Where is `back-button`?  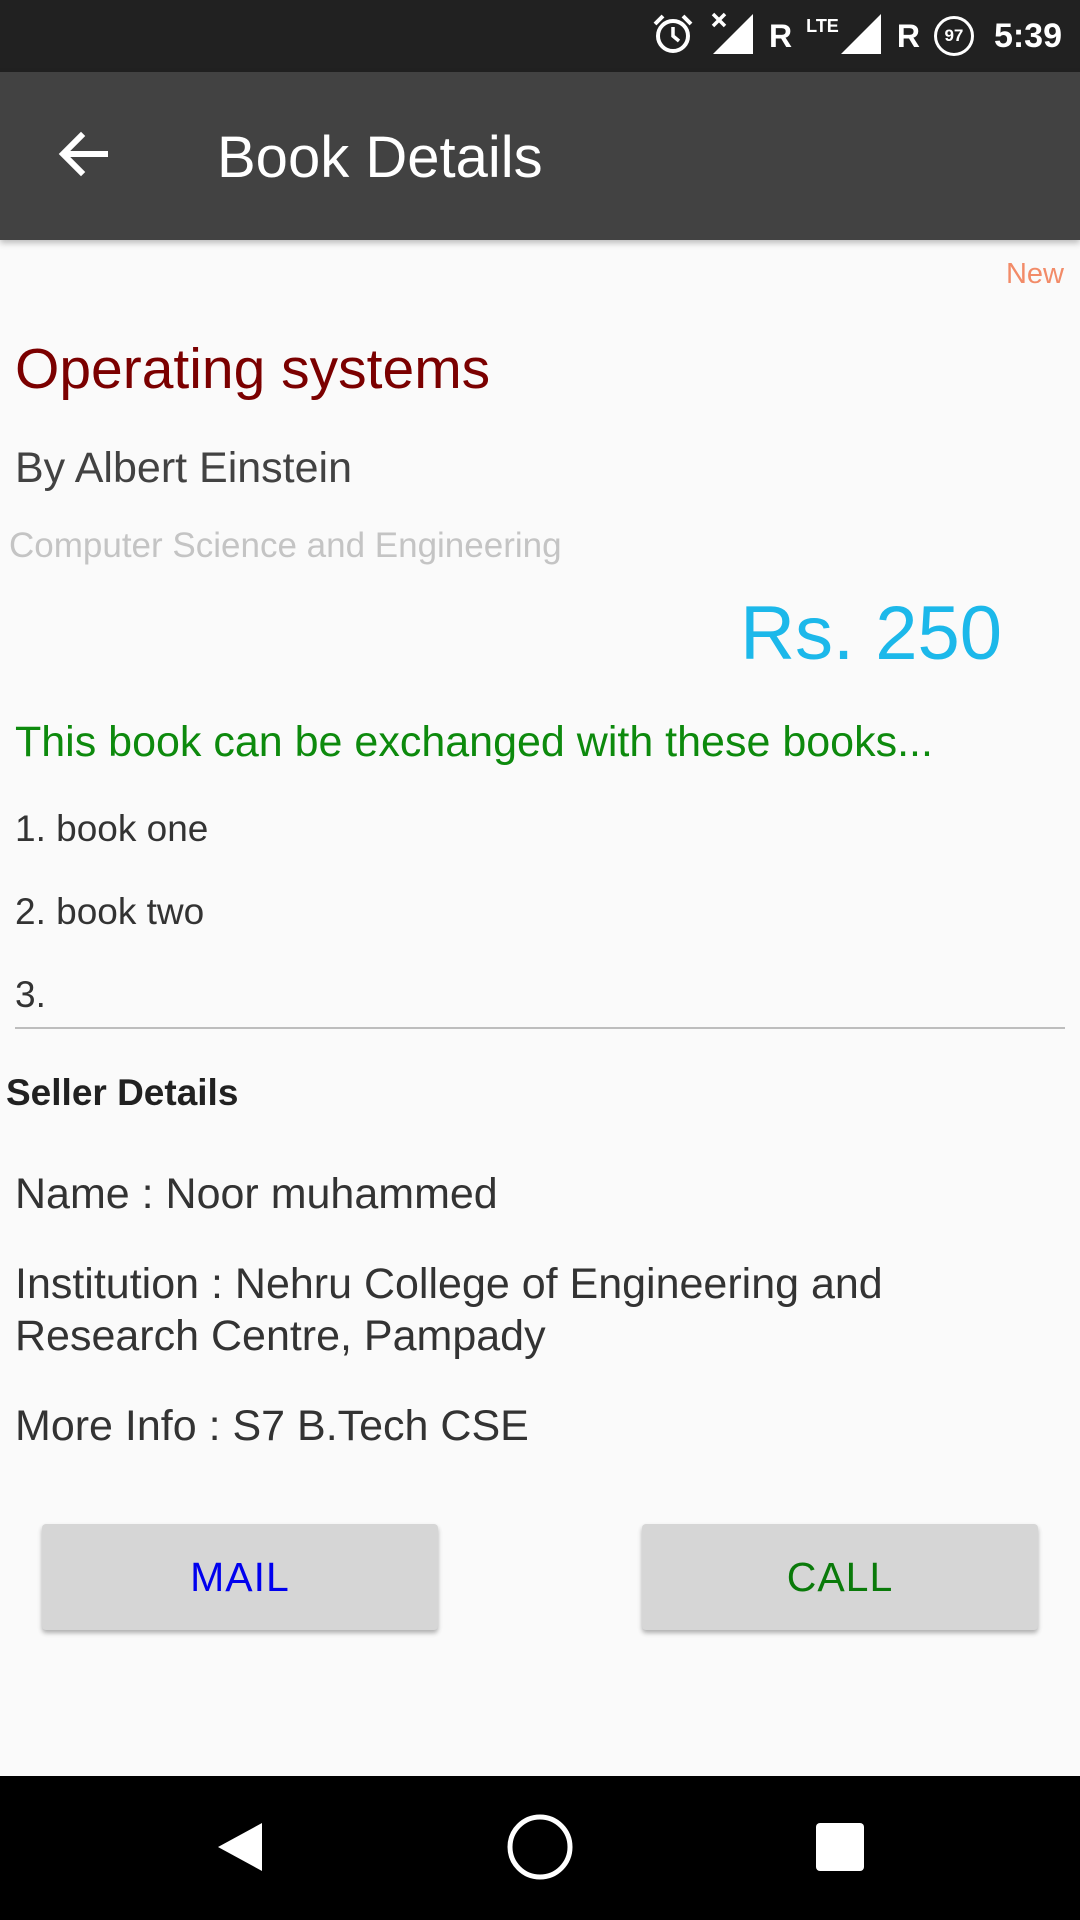
back-button is located at coordinates (83, 156).